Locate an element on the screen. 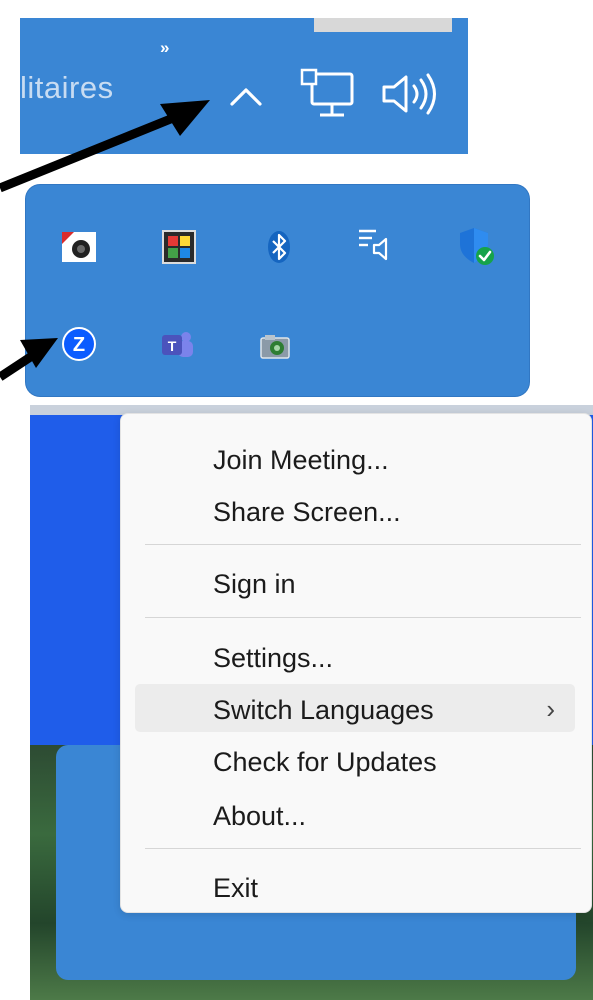 The height and width of the screenshot is (1000, 593). chevron-up-icon is located at coordinates (246, 95).